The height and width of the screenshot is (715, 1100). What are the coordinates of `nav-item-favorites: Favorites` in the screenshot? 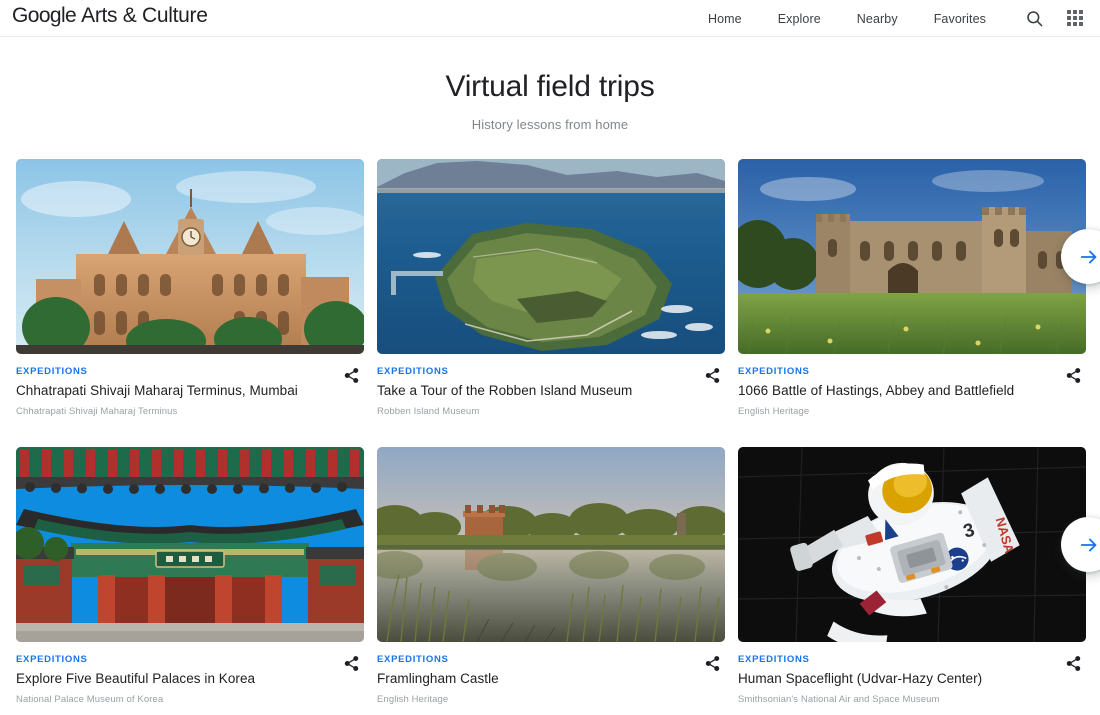 It's located at (960, 19).